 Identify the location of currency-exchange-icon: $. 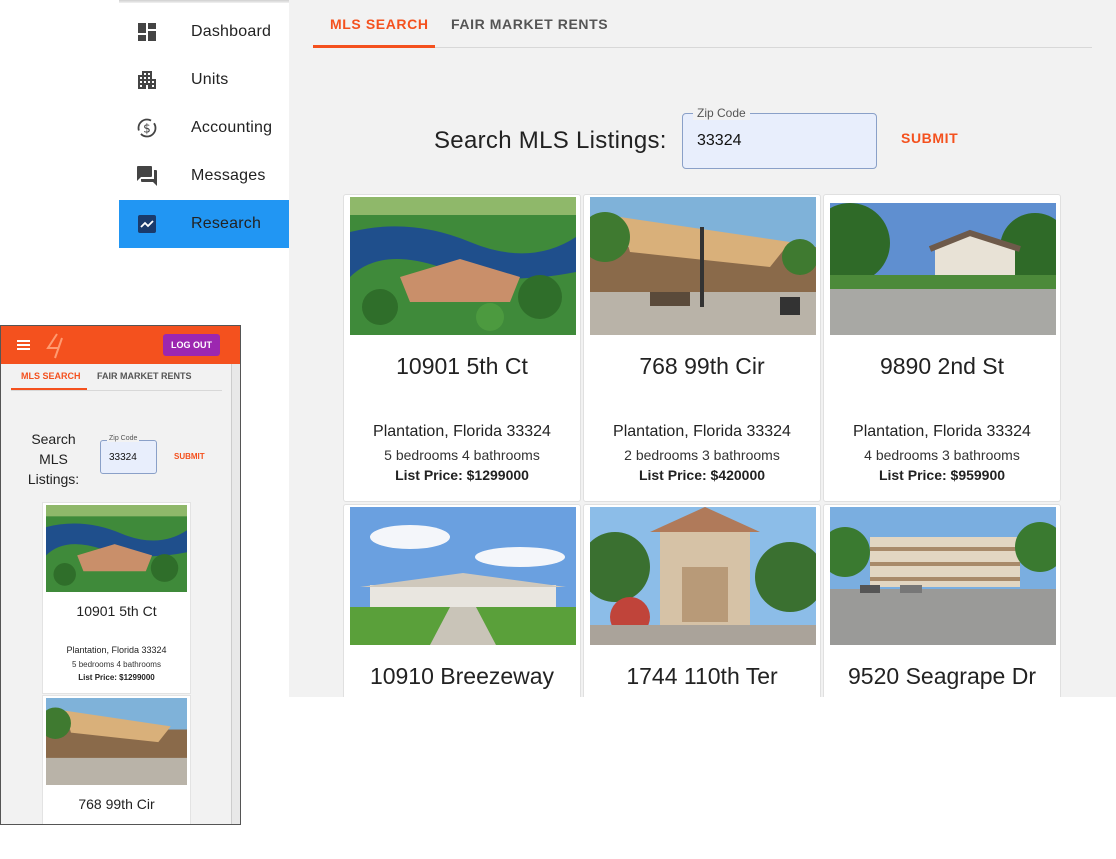
(147, 128).